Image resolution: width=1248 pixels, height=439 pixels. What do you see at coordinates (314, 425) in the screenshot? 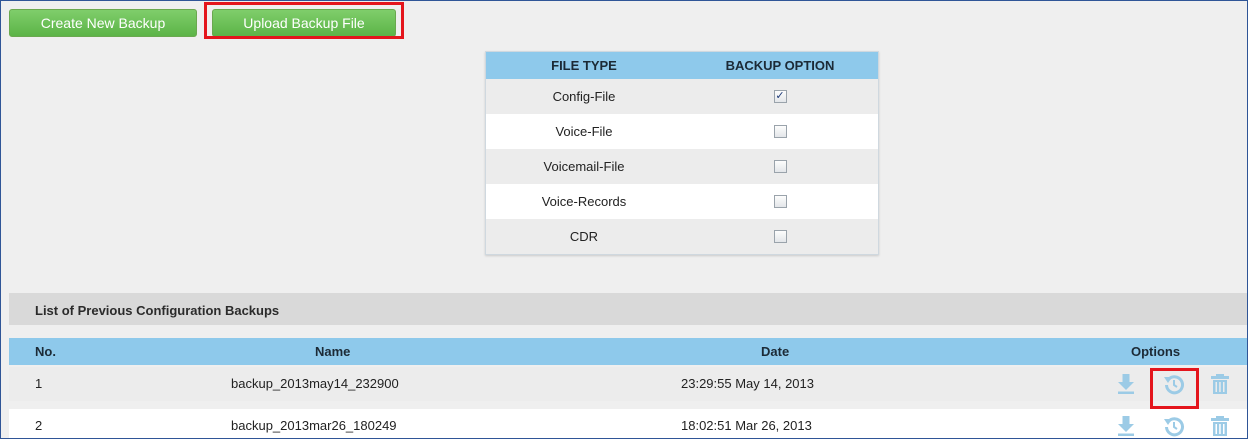
I see `backup-name: backup_2013mar26_180249` at bounding box center [314, 425].